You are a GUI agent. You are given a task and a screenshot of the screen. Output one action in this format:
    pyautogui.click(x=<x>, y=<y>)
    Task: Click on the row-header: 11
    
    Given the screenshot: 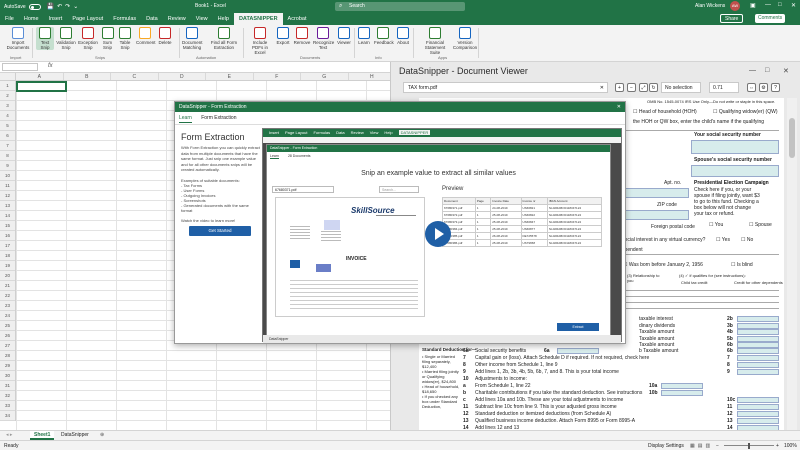 What is the action you would take?
    pyautogui.click(x=7, y=186)
    